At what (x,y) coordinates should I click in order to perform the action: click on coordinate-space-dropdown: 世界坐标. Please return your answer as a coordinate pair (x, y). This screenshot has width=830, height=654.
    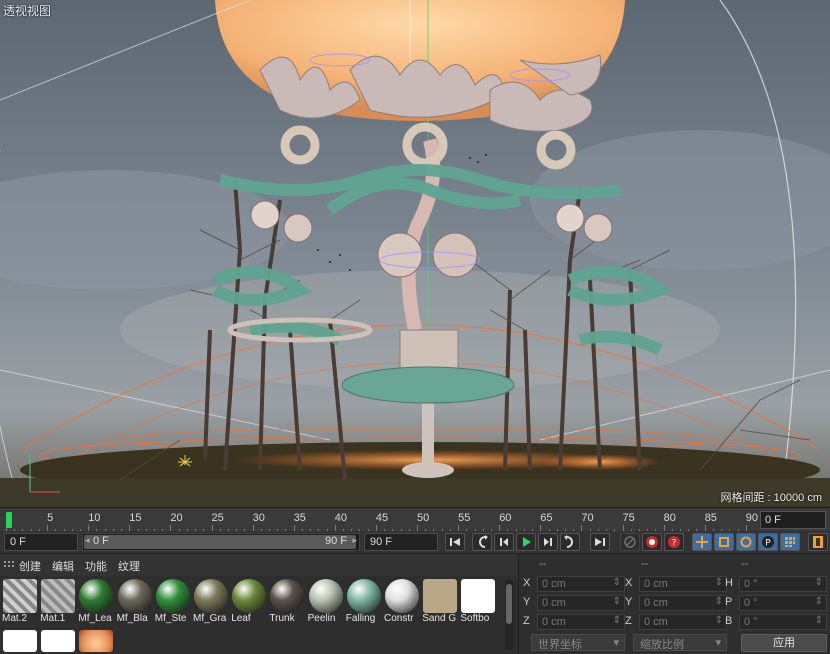
    Looking at the image, I should click on (578, 642).